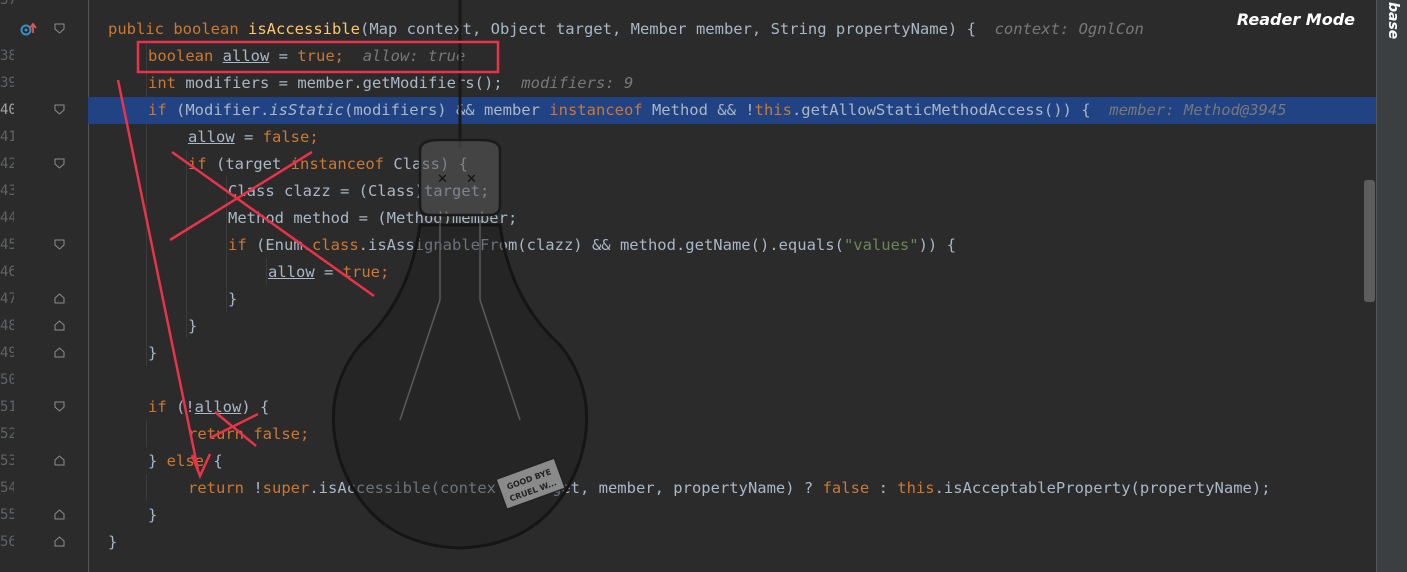  I want to click on code-text: Method && !, so click(698, 110).